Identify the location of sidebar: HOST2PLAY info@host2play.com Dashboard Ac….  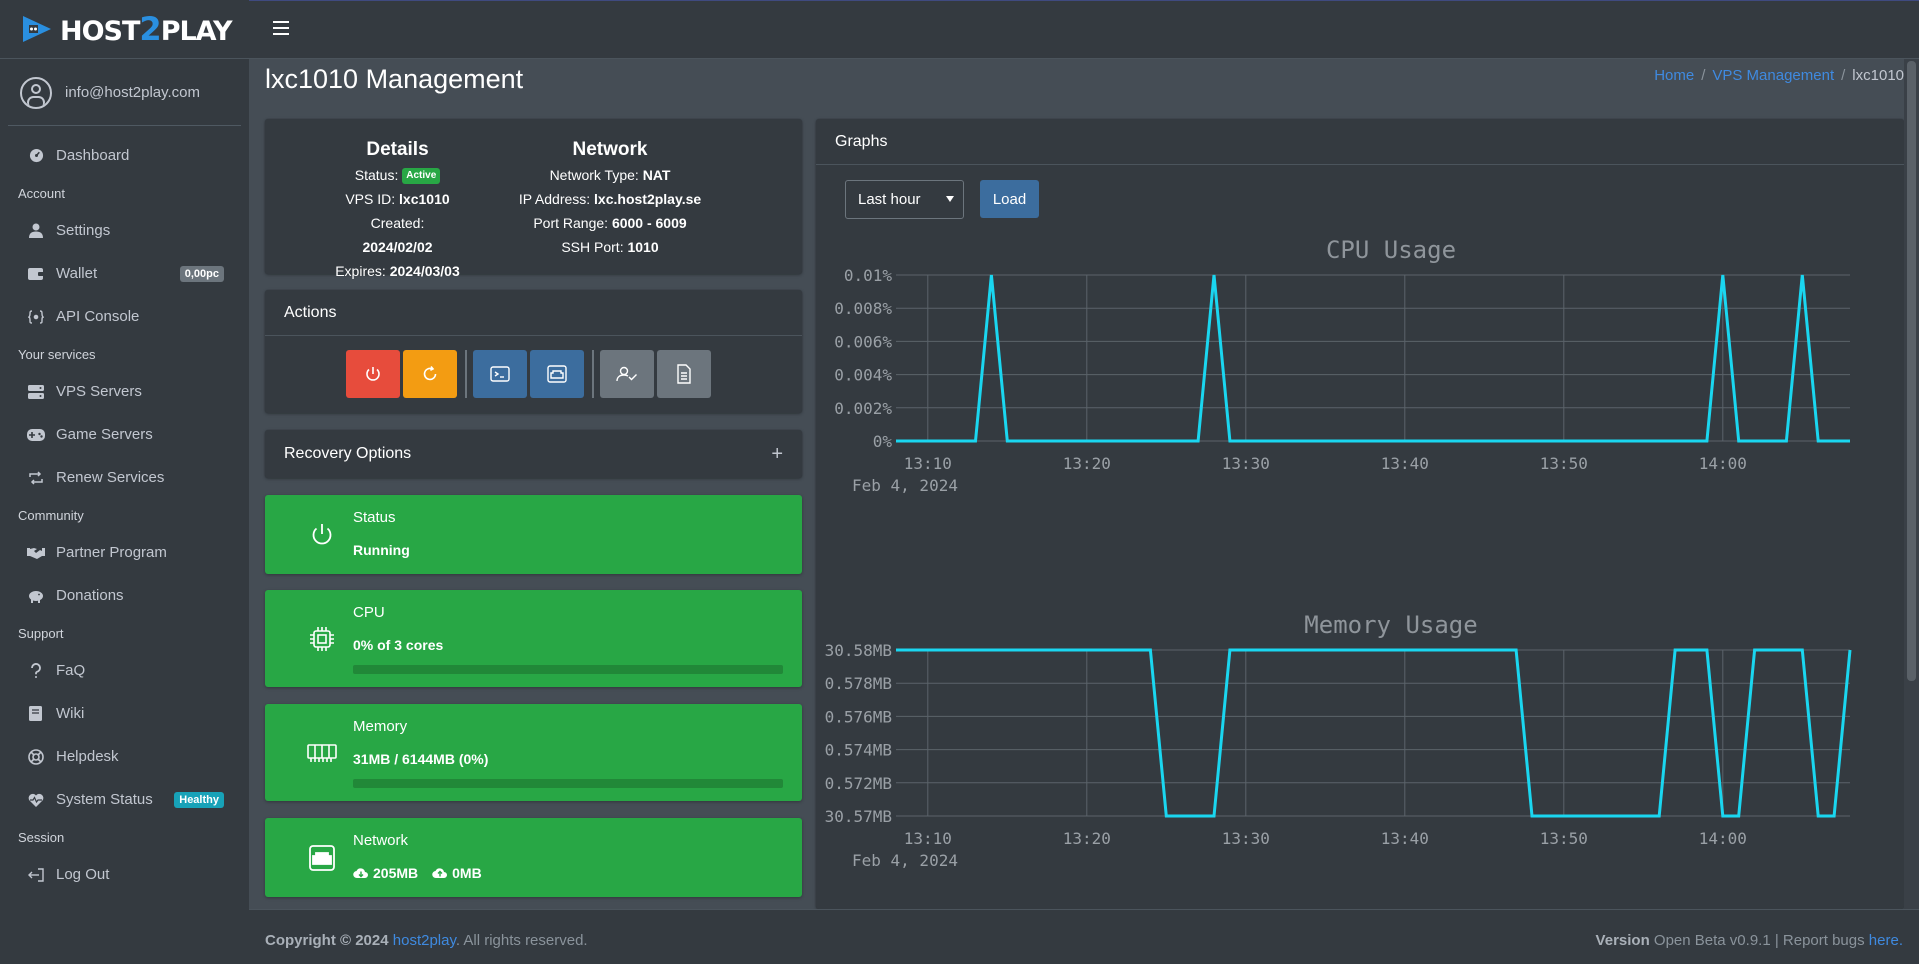
(124, 482).